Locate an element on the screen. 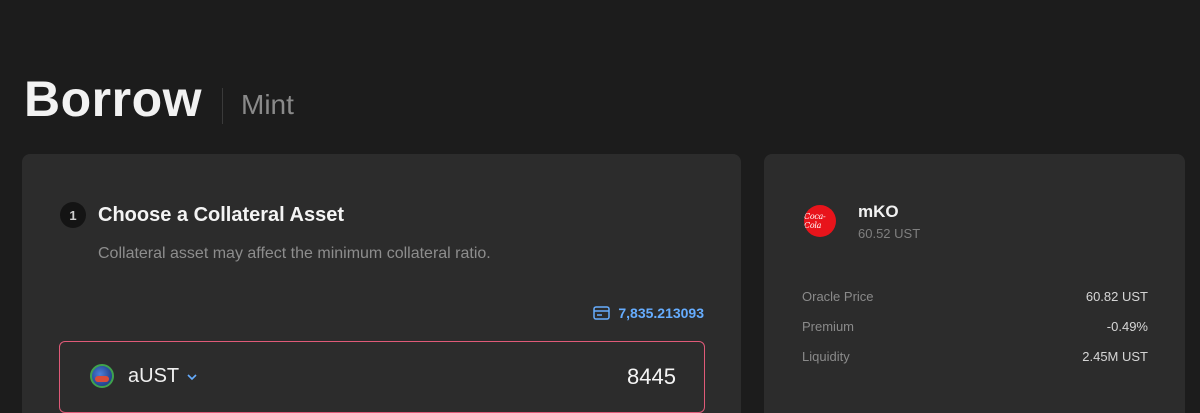 The width and height of the screenshot is (1200, 413). stat-row-premium: Premium -0.49% is located at coordinates (975, 333).